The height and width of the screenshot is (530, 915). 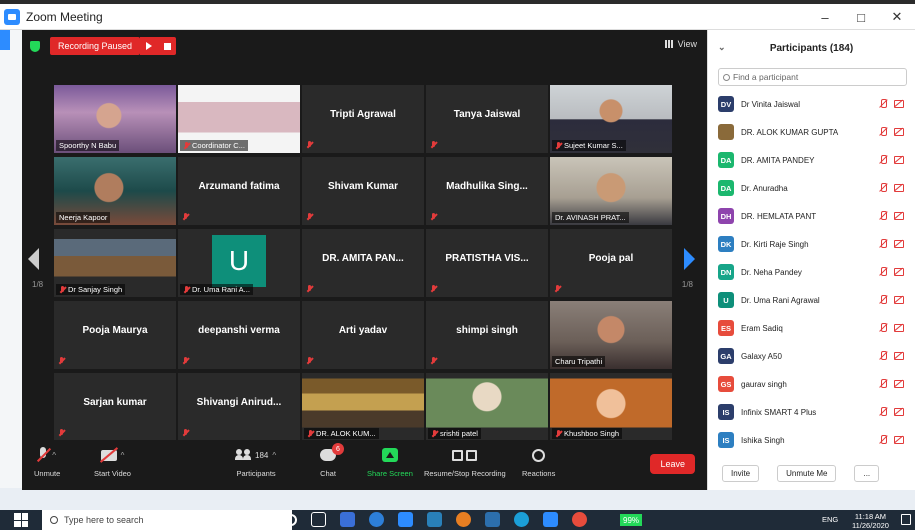 What do you see at coordinates (405, 519) in the screenshot?
I see `zoom-taskbar-icon` at bounding box center [405, 519].